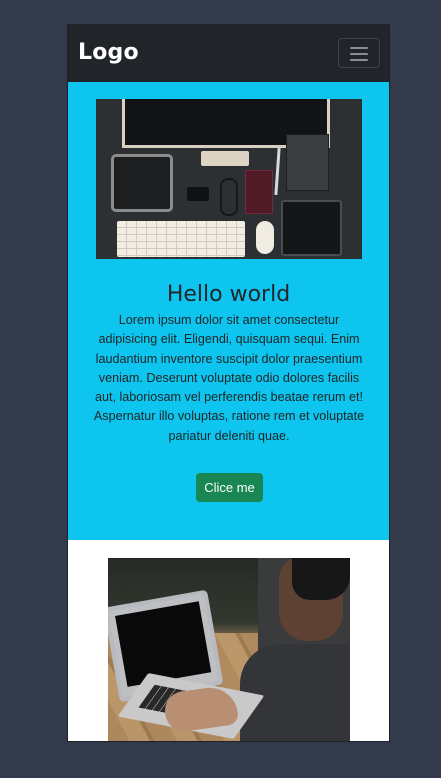 The width and height of the screenshot is (441, 778). What do you see at coordinates (229, 487) in the screenshot?
I see `click-me-button: Clice me` at bounding box center [229, 487].